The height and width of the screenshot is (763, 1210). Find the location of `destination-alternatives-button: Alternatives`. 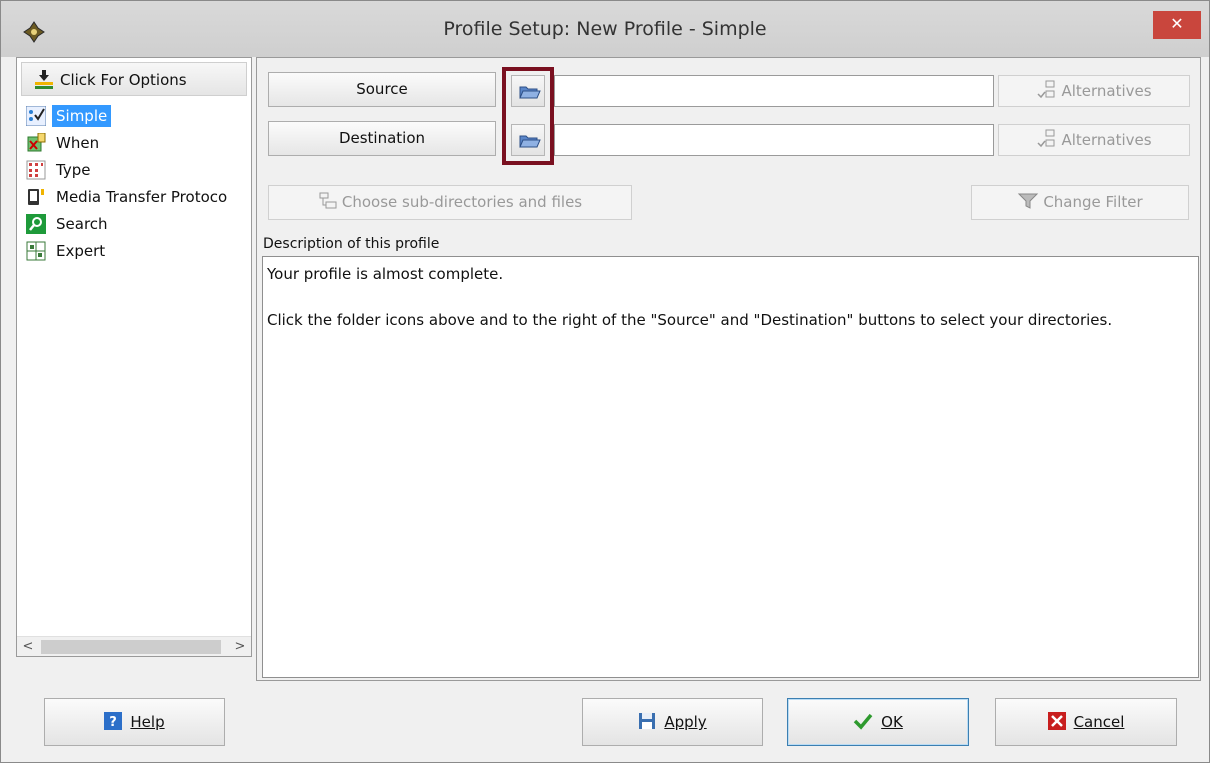

destination-alternatives-button: Alternatives is located at coordinates (1094, 140).